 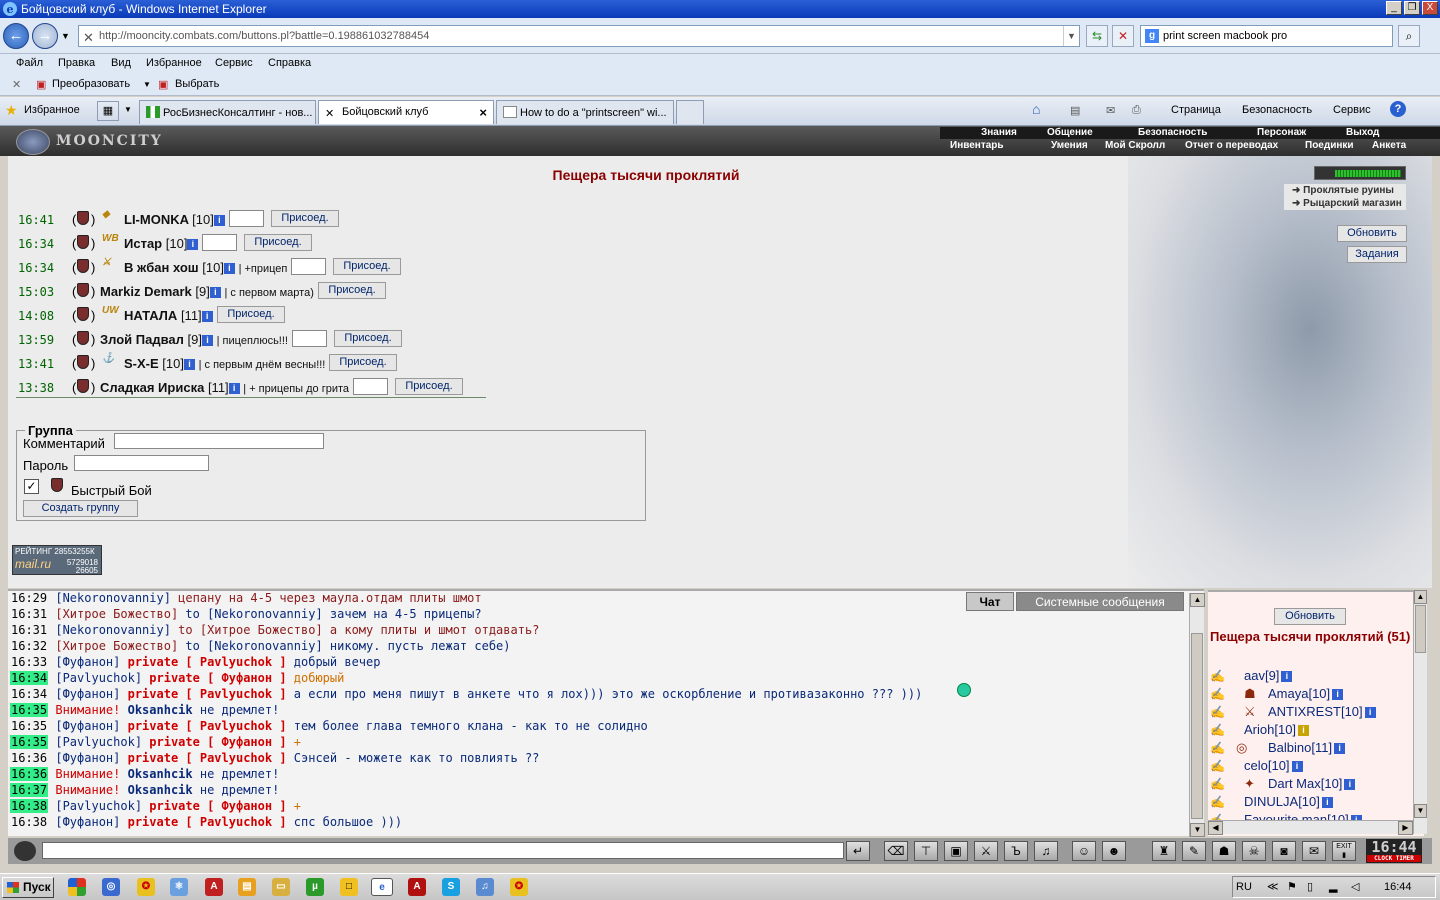 What do you see at coordinates (1288, 801) in the screenshot?
I see `user-name: DINULJA[10] i` at bounding box center [1288, 801].